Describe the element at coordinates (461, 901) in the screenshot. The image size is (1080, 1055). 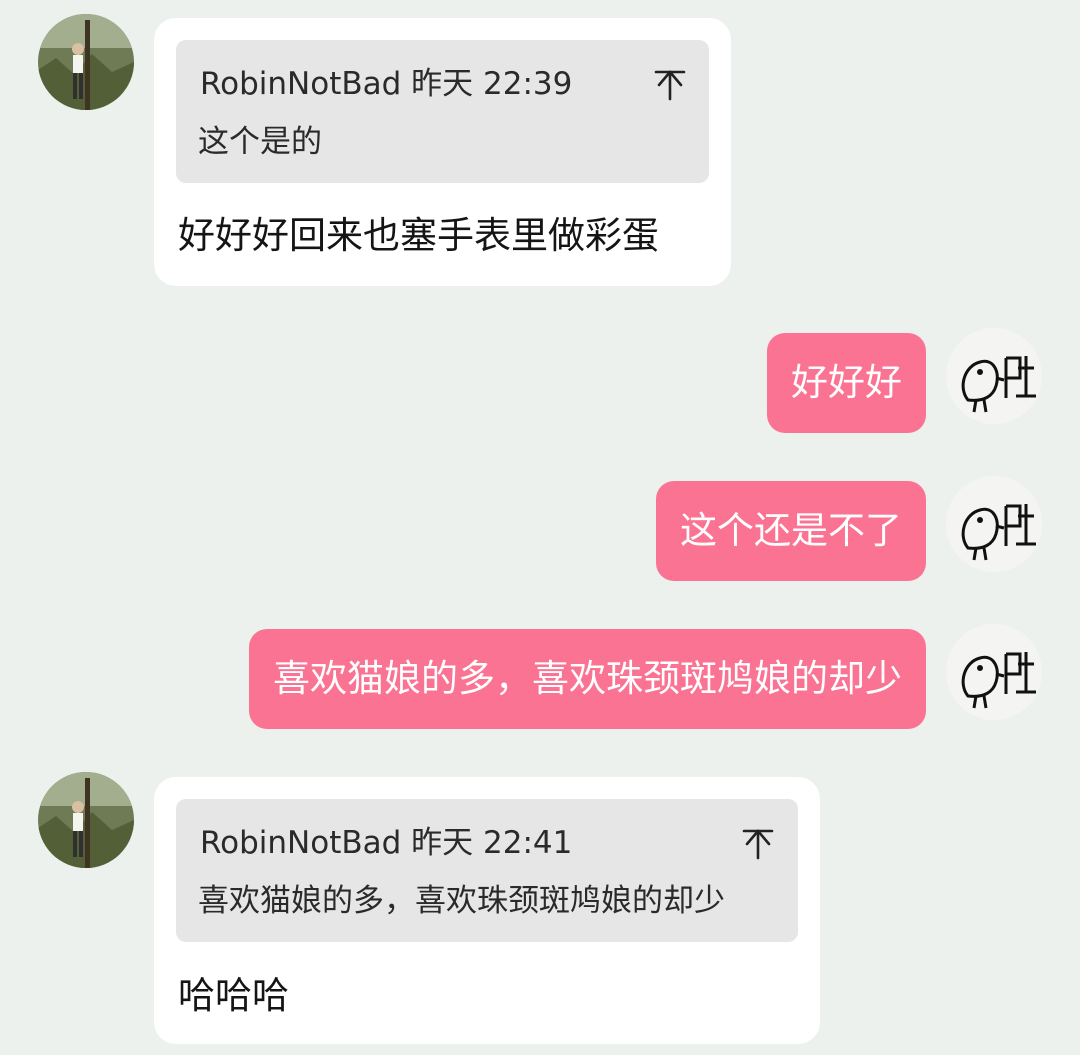
I see `quote-text: 喜欢猫娘的多，喜欢珠颈斑鸠娘的却少` at that location.